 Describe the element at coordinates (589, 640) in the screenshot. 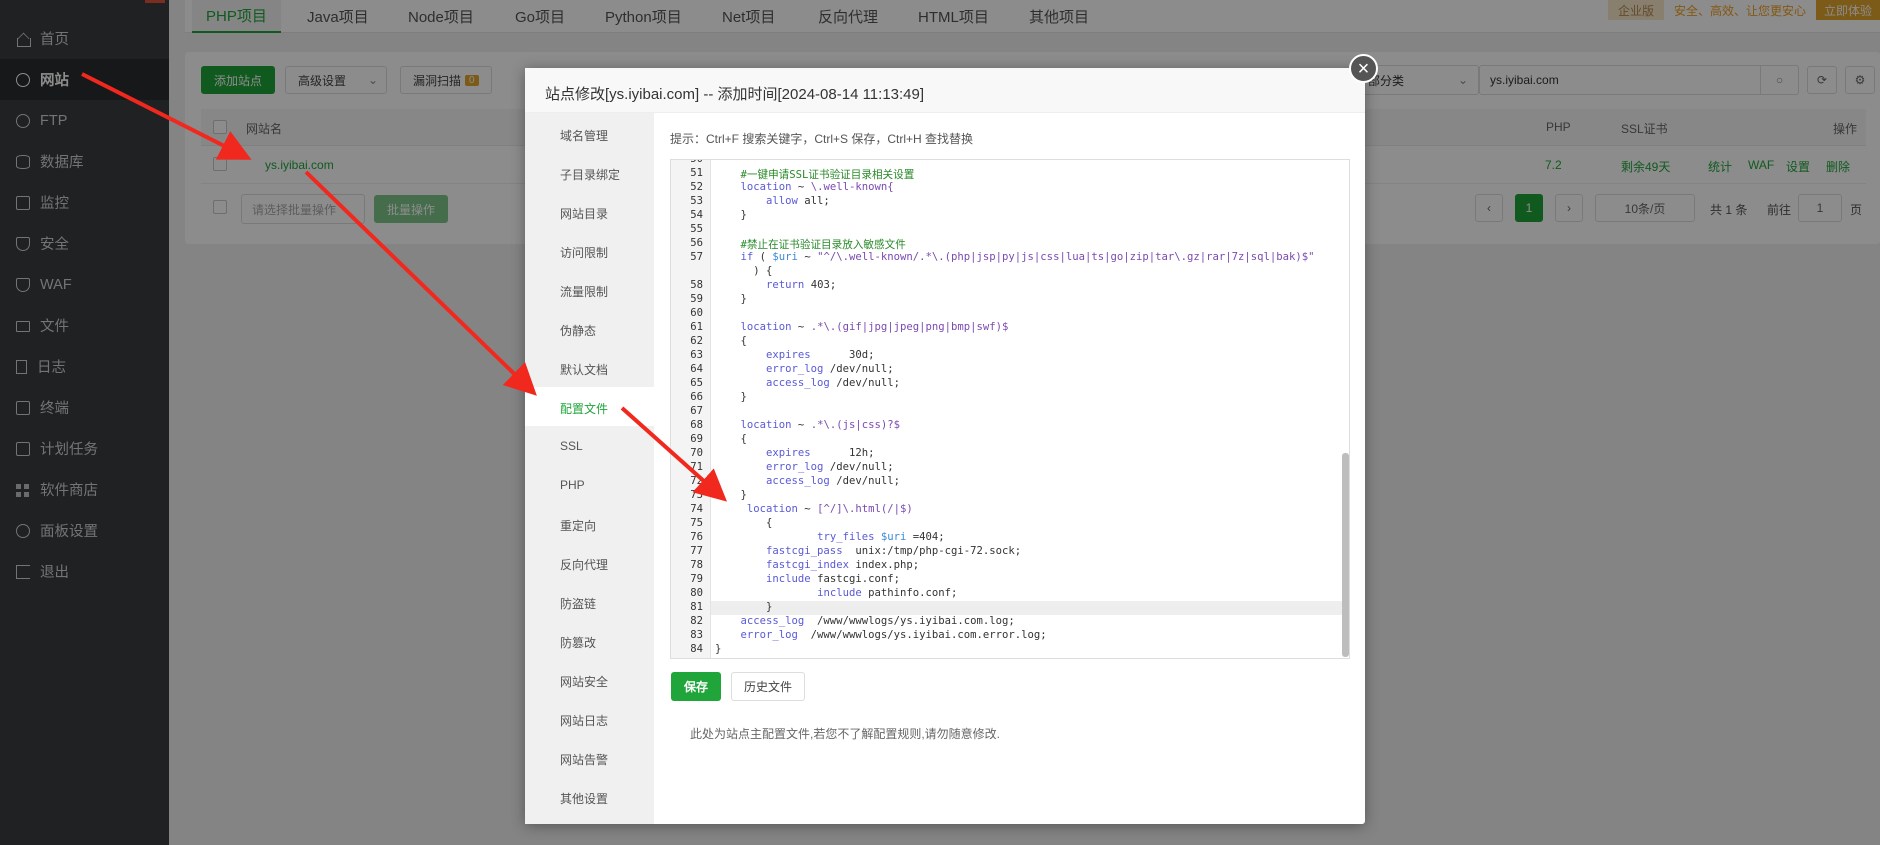

I see `modal-menu-item: 防篡改` at that location.